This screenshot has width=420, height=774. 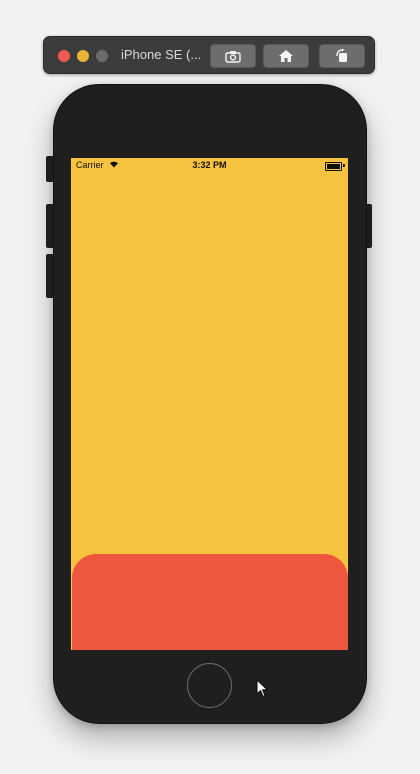 I want to click on battery-tip, so click(x=344, y=165).